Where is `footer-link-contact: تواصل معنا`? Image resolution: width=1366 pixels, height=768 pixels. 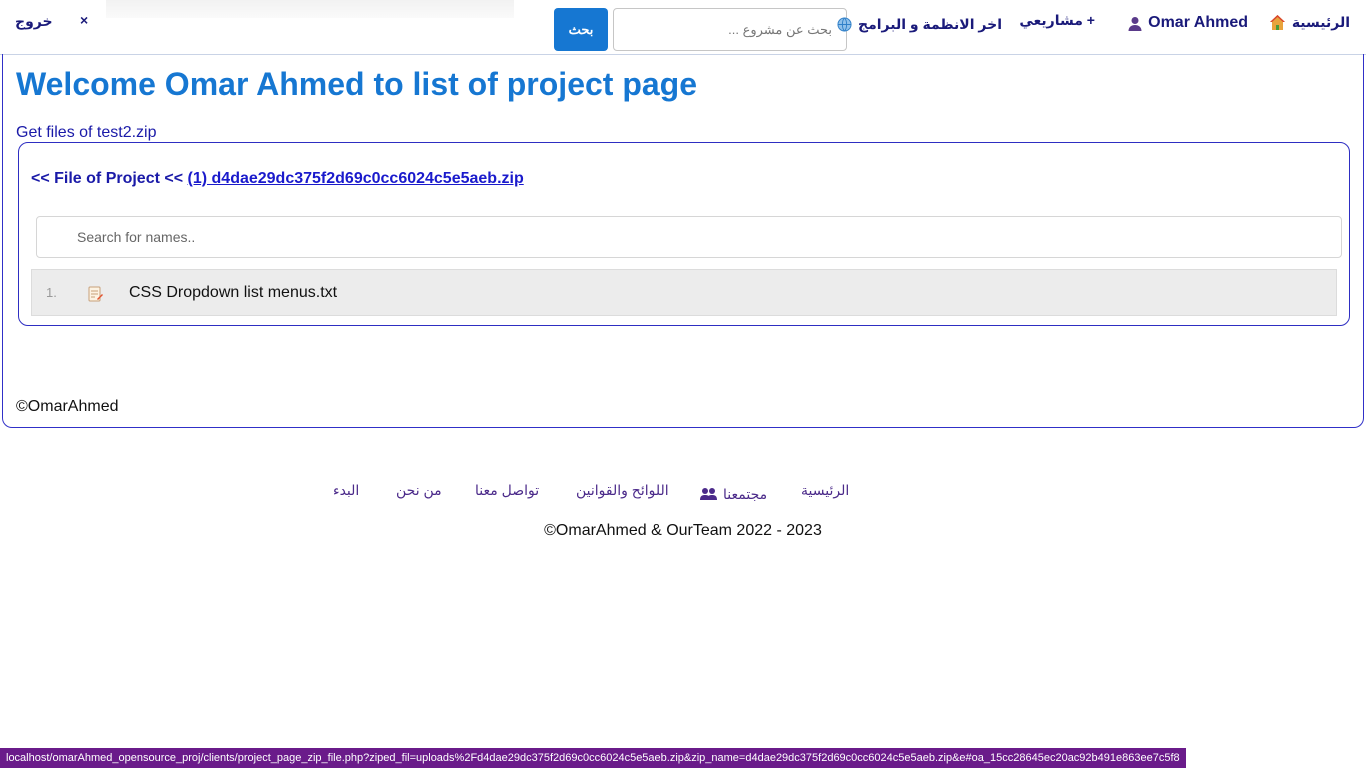
footer-link-contact: تواصل معنا is located at coordinates (507, 490).